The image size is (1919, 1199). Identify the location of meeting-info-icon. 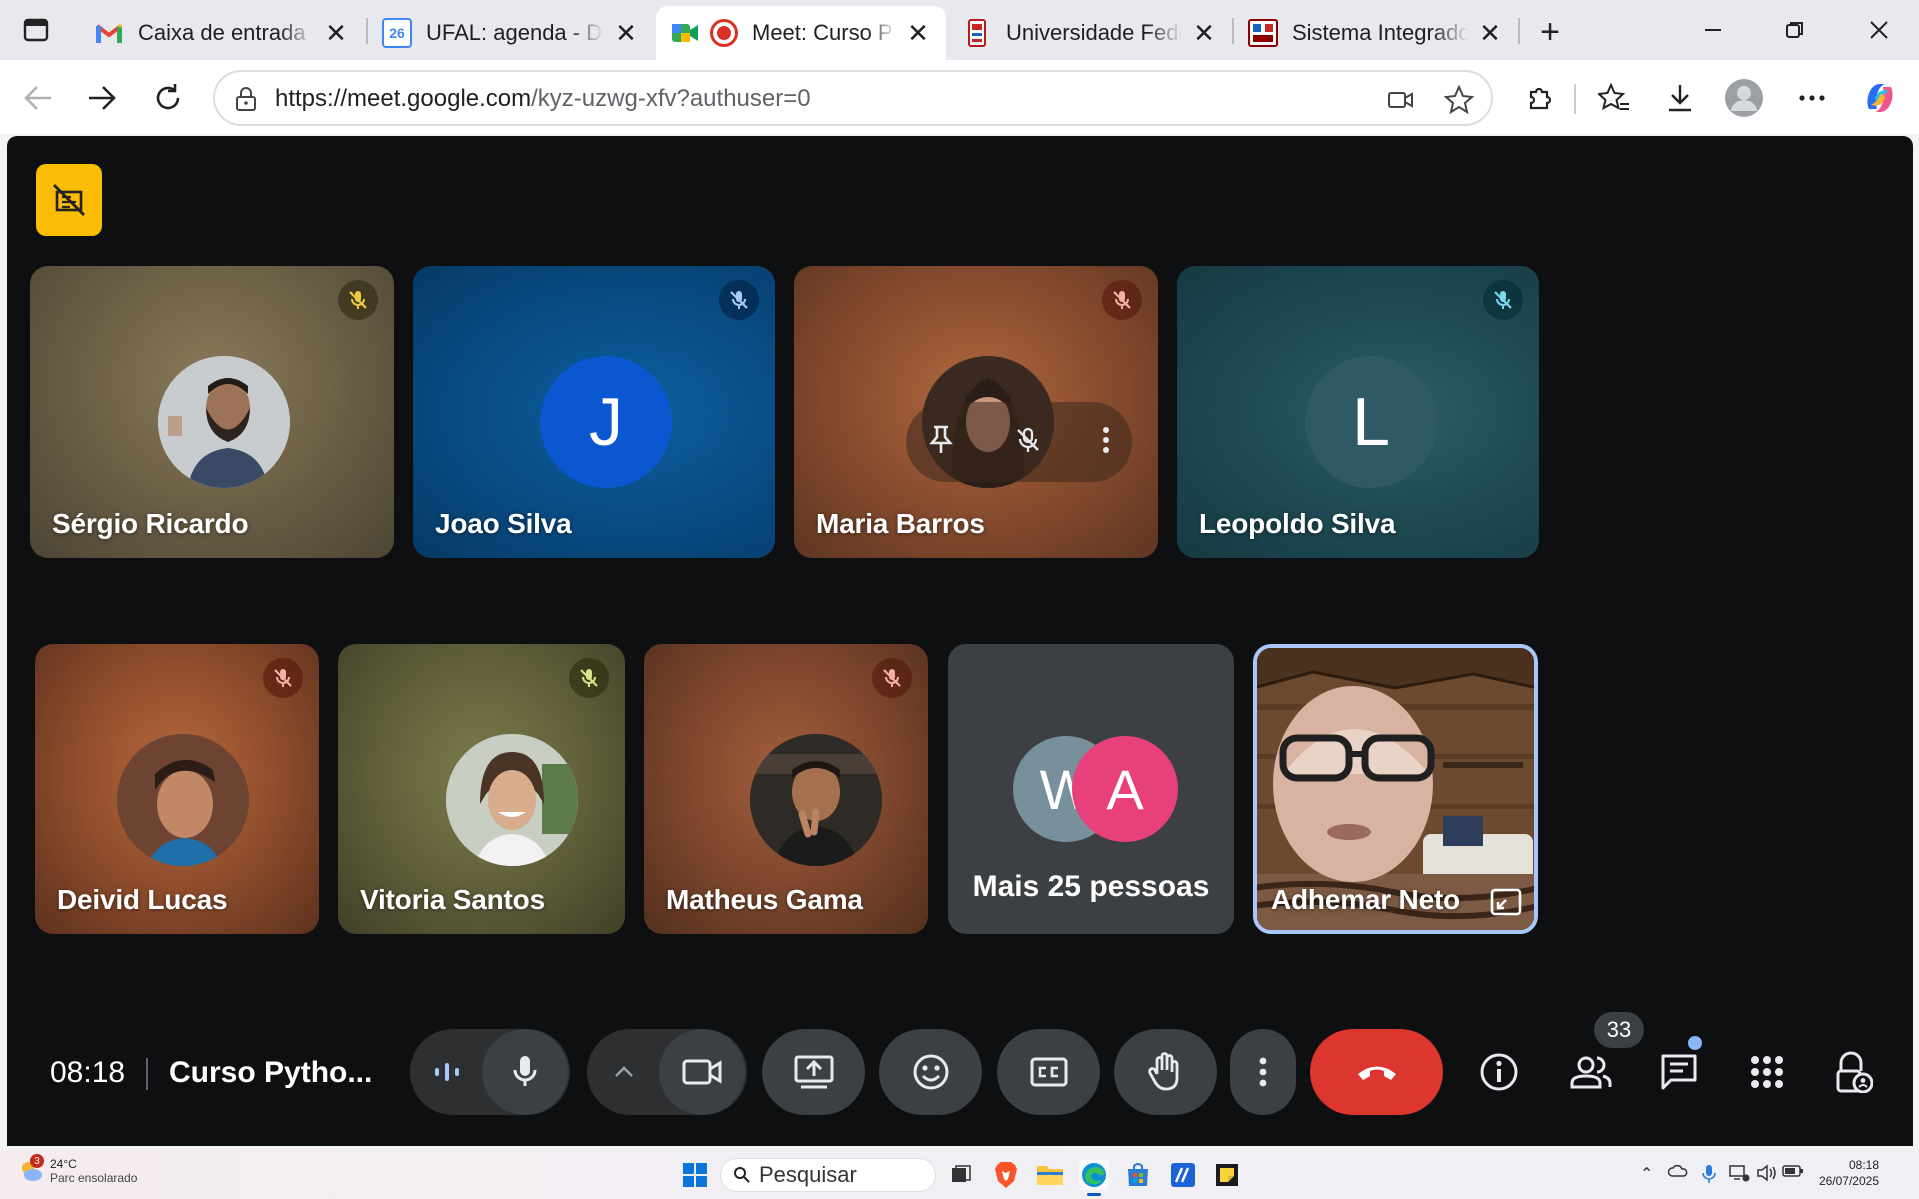
(1499, 1072).